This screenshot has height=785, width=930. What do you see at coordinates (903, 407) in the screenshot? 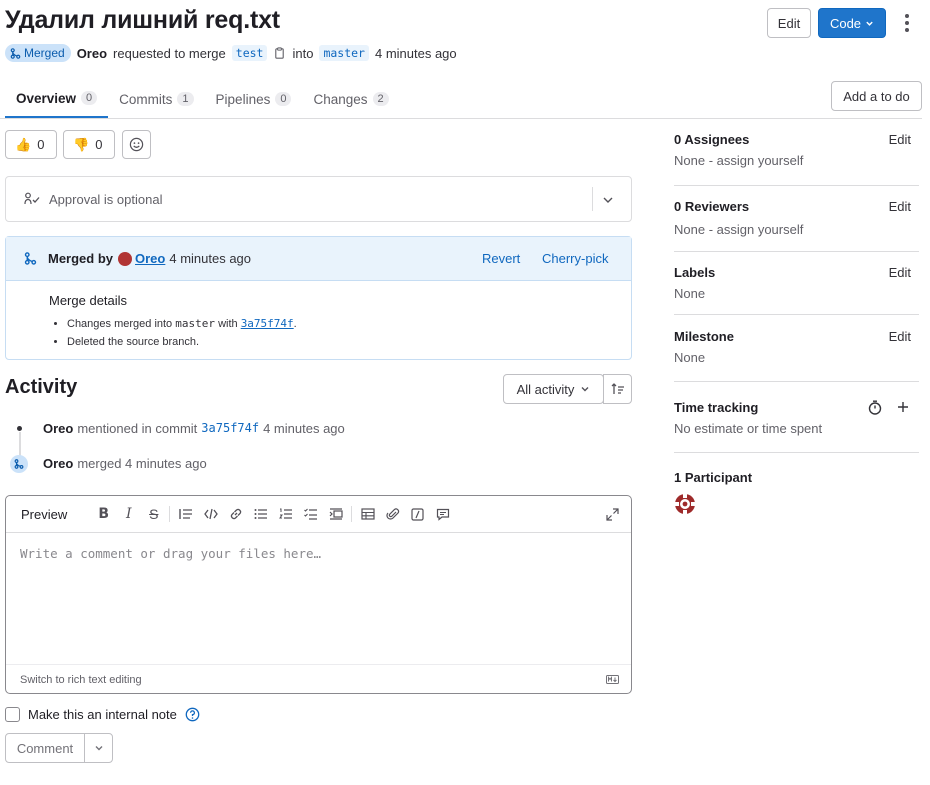
I see `plus-icon` at bounding box center [903, 407].